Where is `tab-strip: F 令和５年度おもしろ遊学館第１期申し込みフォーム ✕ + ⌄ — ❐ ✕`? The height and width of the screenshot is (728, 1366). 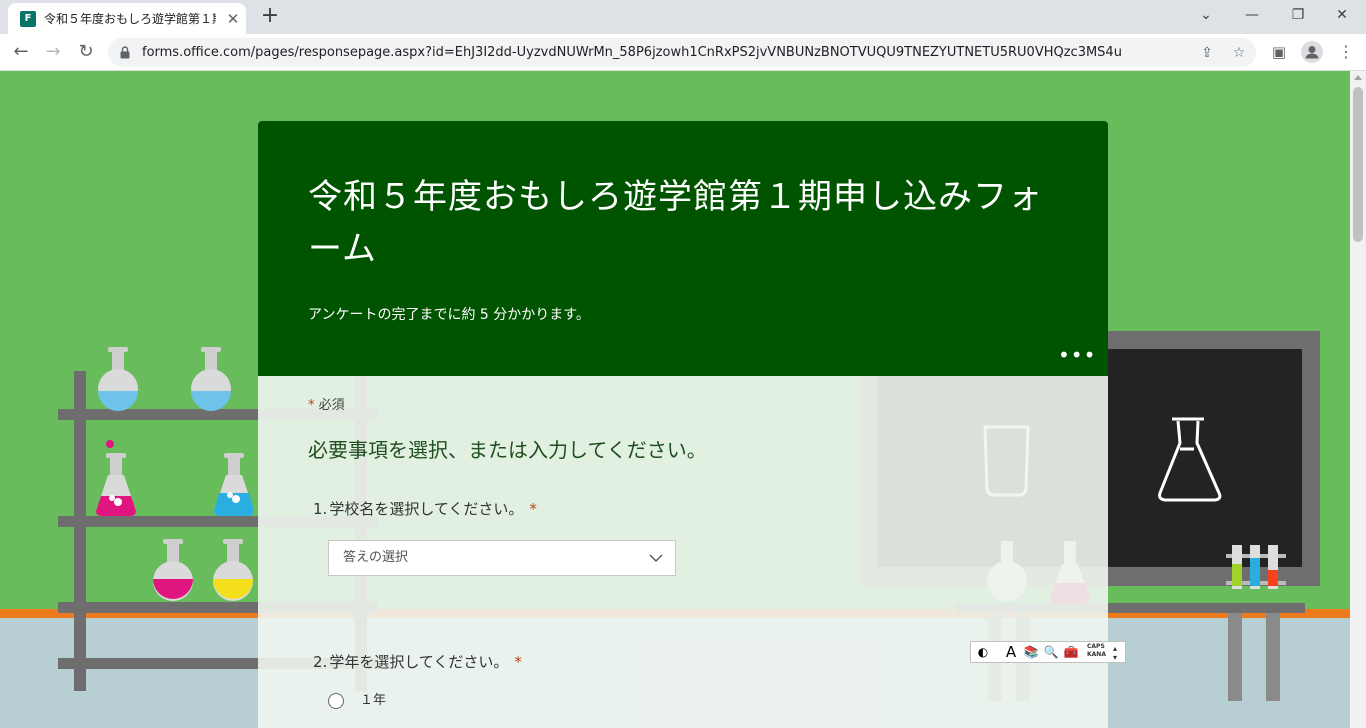 tab-strip: F 令和５年度おもしろ遊学館第１期申し込みフォーム ✕ + ⌄ — ❐ ✕ is located at coordinates (683, 17).